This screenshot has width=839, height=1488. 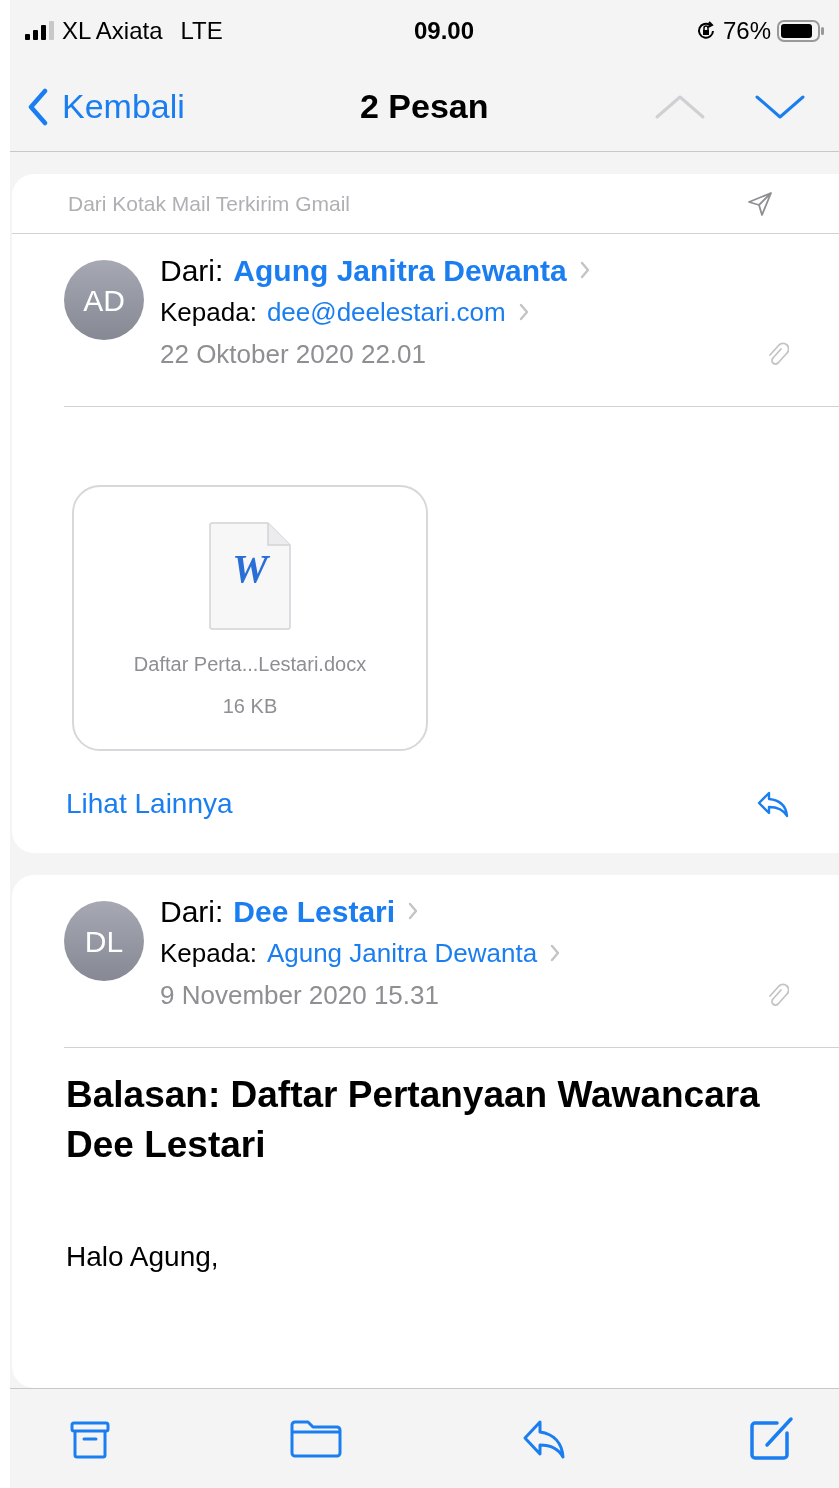 I want to click on mailbox-note: Dari Kotak Mail Terkirim Gmail, so click(x=209, y=203).